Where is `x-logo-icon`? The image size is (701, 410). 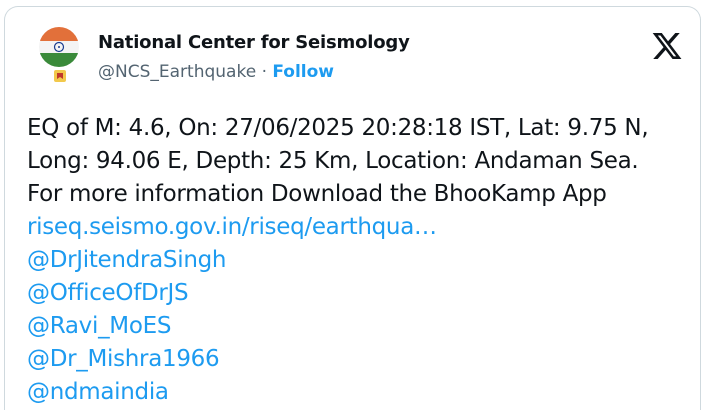 x-logo-icon is located at coordinates (667, 46).